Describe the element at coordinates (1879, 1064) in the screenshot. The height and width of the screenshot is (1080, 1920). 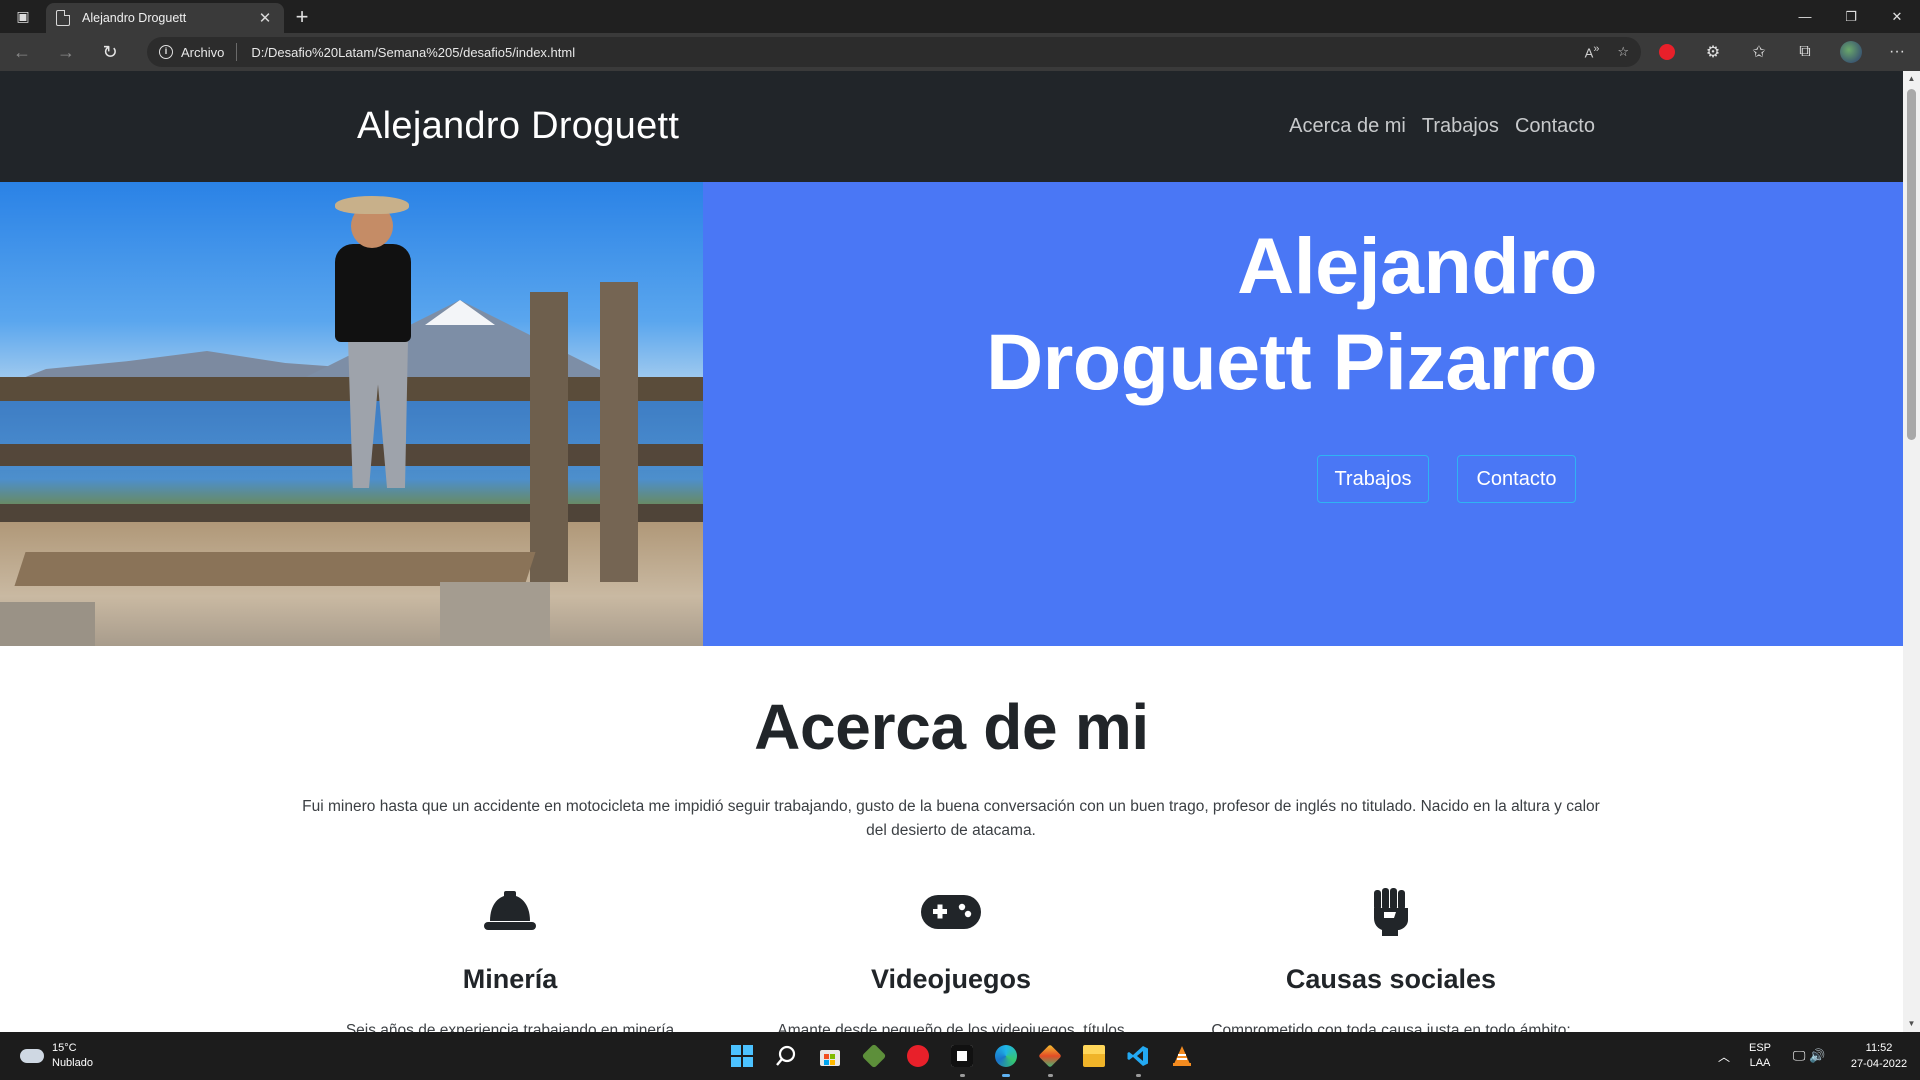
I see `clock-date: 27-04-2022` at that location.